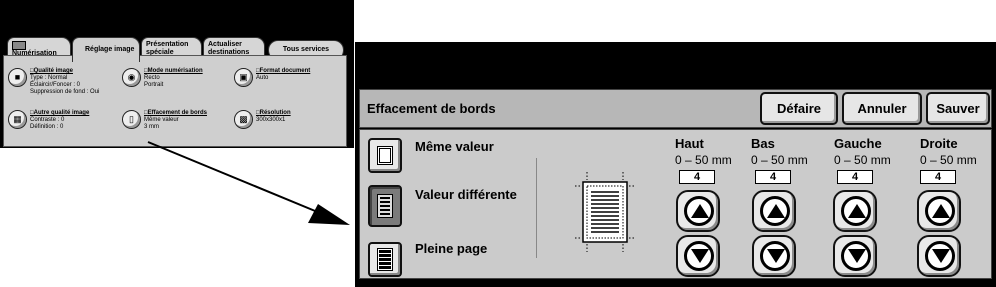 This screenshot has width=996, height=287. Describe the element at coordinates (431, 108) in the screenshot. I see `page-title: Effacement de bords` at that location.